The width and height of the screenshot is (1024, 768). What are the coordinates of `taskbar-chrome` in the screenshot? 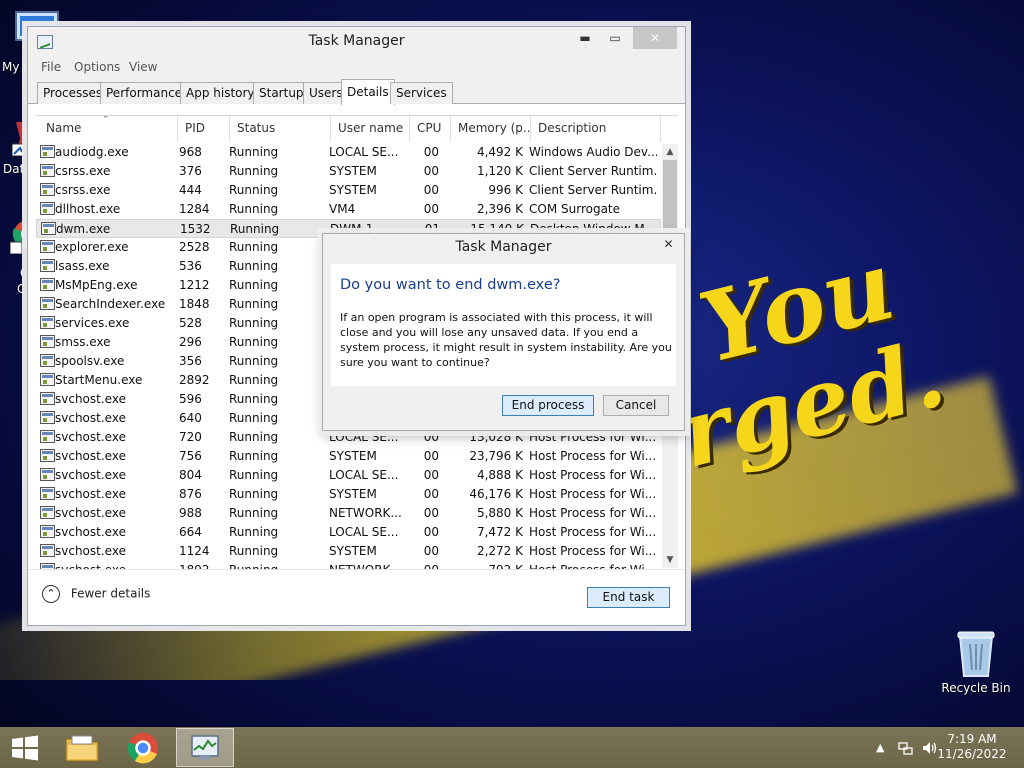 It's located at (143, 747).